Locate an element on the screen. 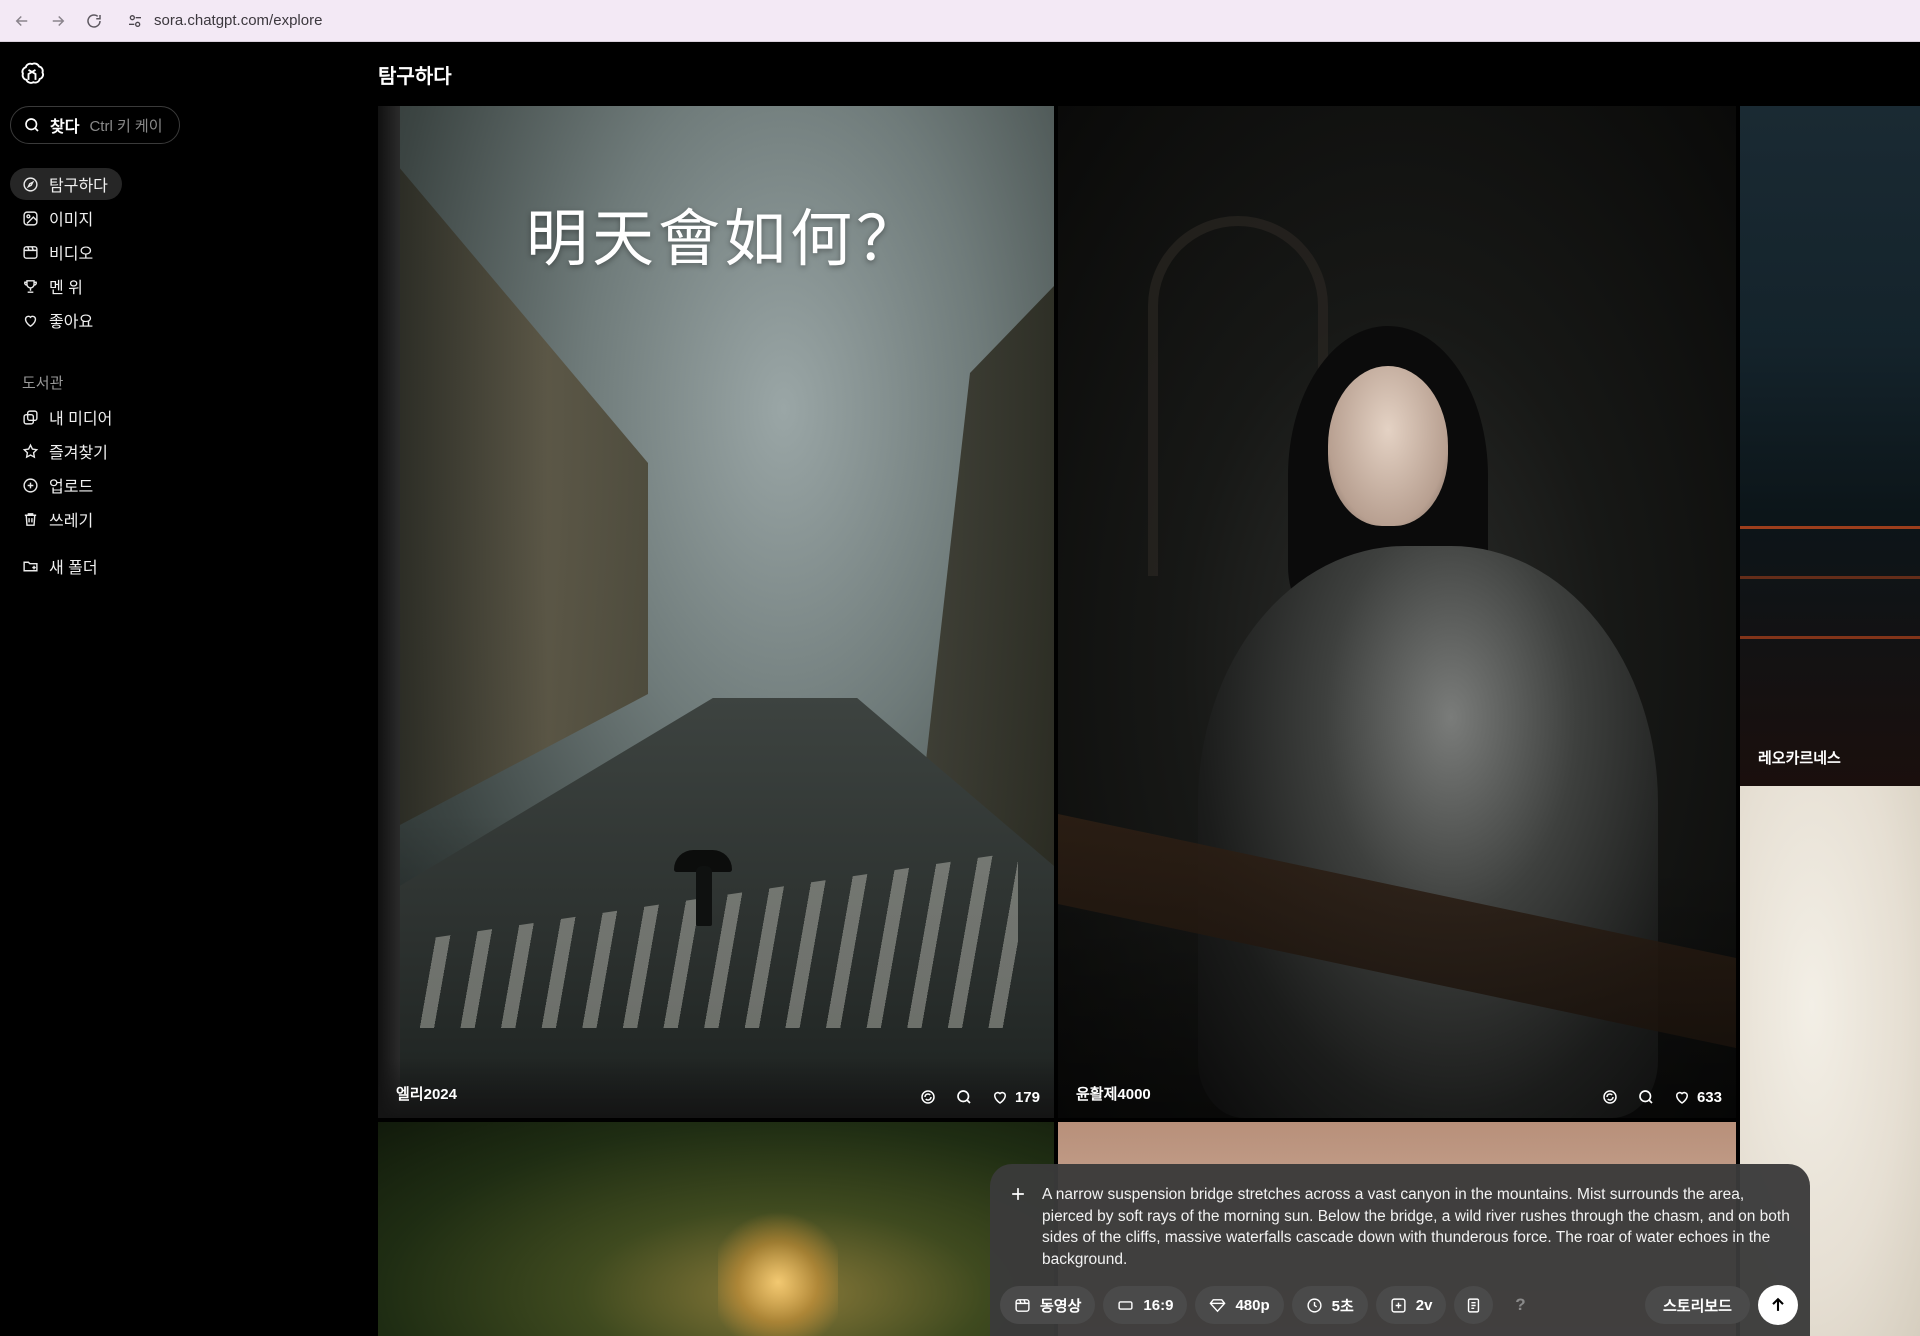 The height and width of the screenshot is (1336, 1920). back-button is located at coordinates (22, 21).